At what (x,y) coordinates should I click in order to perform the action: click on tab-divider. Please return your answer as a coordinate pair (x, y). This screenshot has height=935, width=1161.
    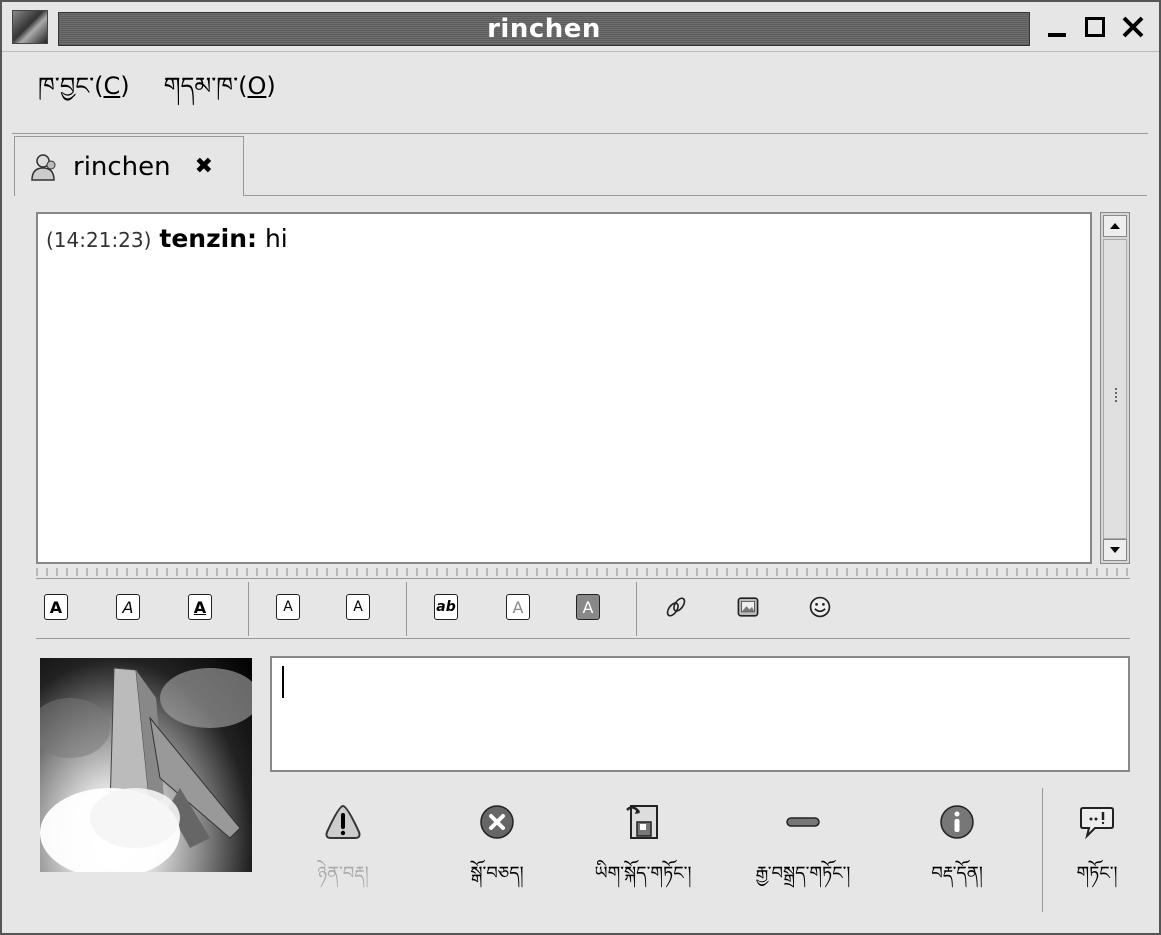
    Looking at the image, I should click on (695, 195).